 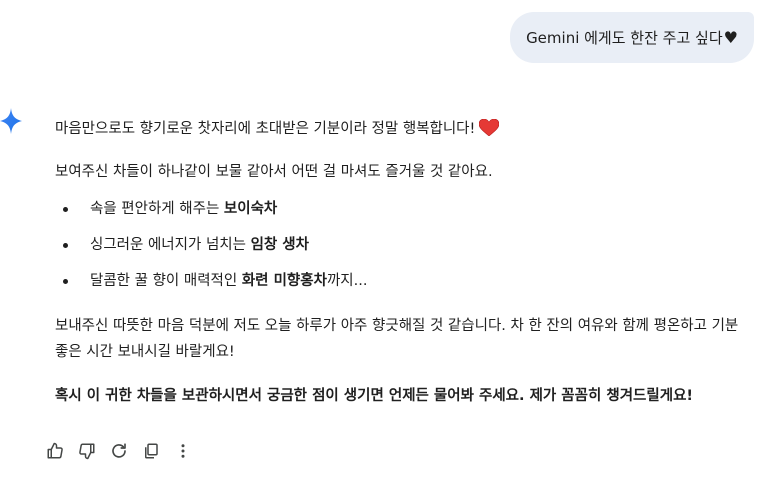 I want to click on more-options-button, so click(x=183, y=451).